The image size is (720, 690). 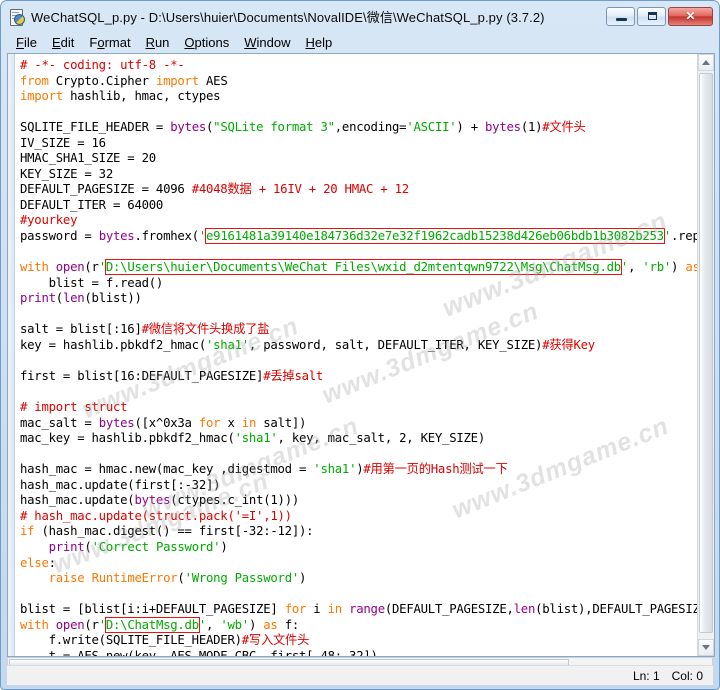 I want to click on menu-item-file: File, so click(x=27, y=42).